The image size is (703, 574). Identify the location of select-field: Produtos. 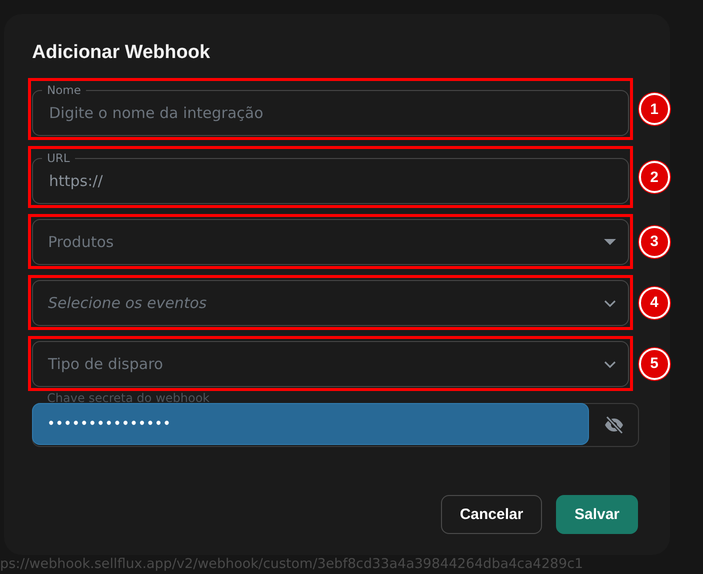
(330, 242).